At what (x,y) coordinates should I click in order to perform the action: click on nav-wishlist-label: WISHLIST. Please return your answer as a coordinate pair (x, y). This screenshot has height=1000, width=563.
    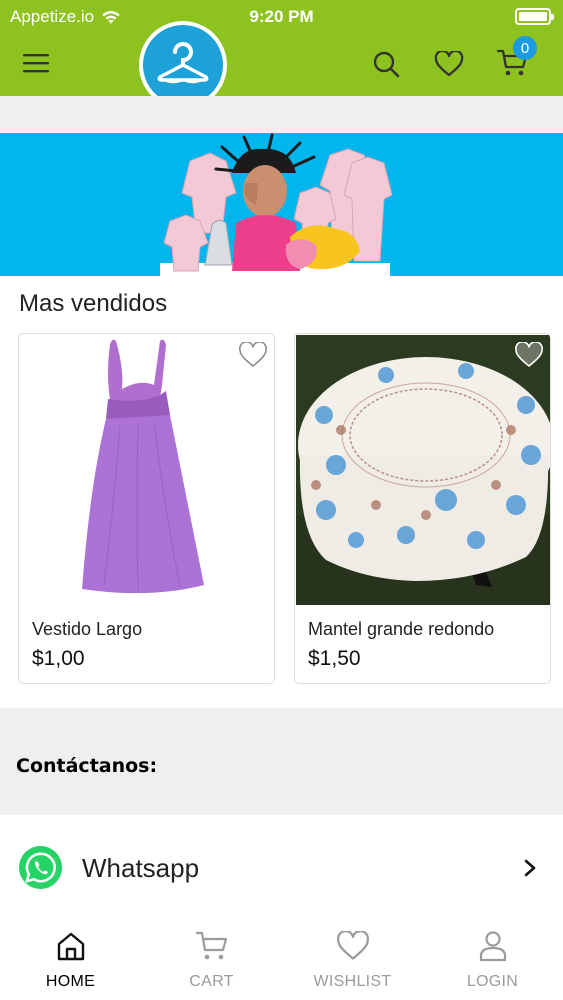
    Looking at the image, I should click on (352, 981).